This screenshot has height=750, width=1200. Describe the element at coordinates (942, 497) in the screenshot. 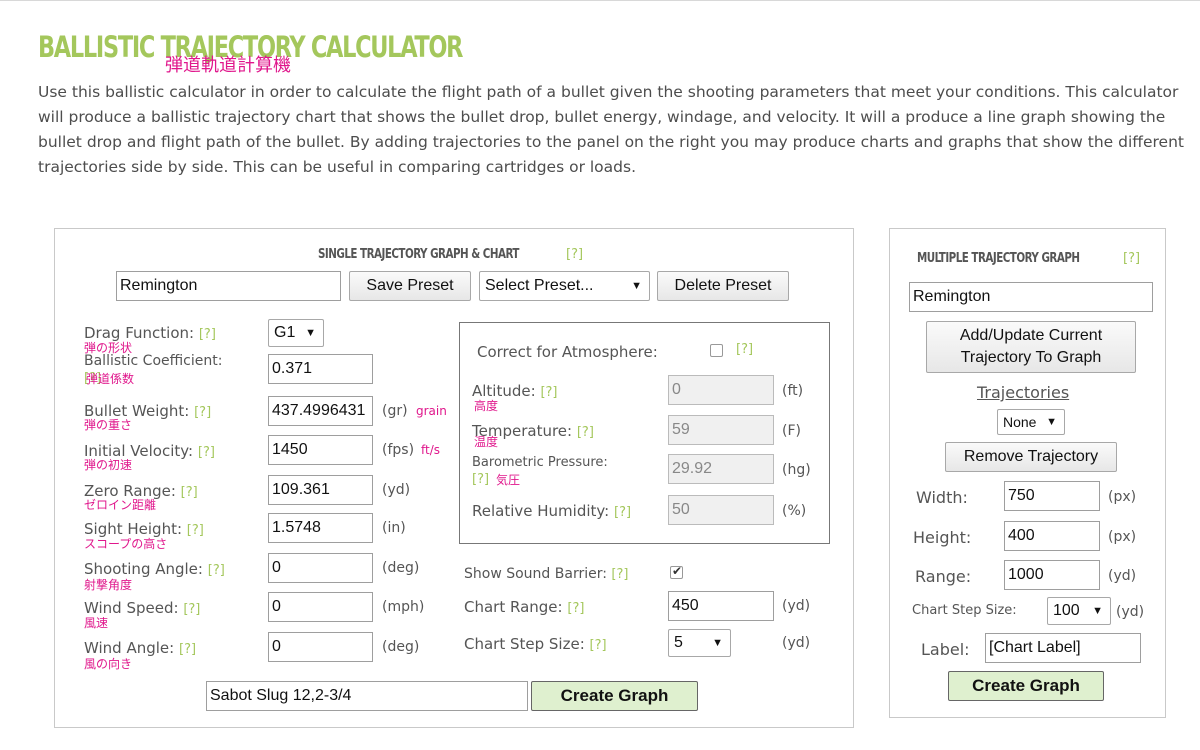

I see `width-label: Width:` at that location.